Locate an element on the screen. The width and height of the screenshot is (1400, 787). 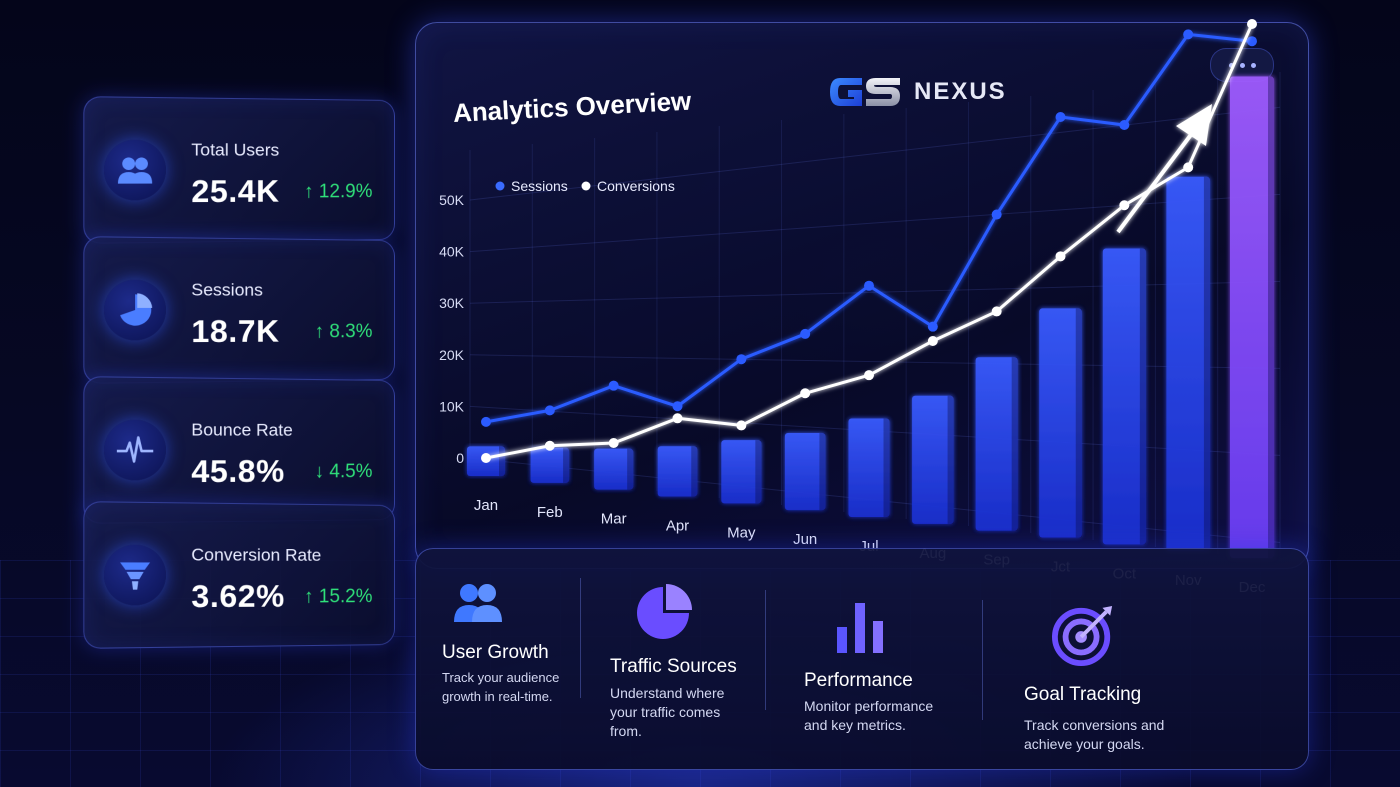
feature-title: Traffic Sources is located at coordinates (673, 666).